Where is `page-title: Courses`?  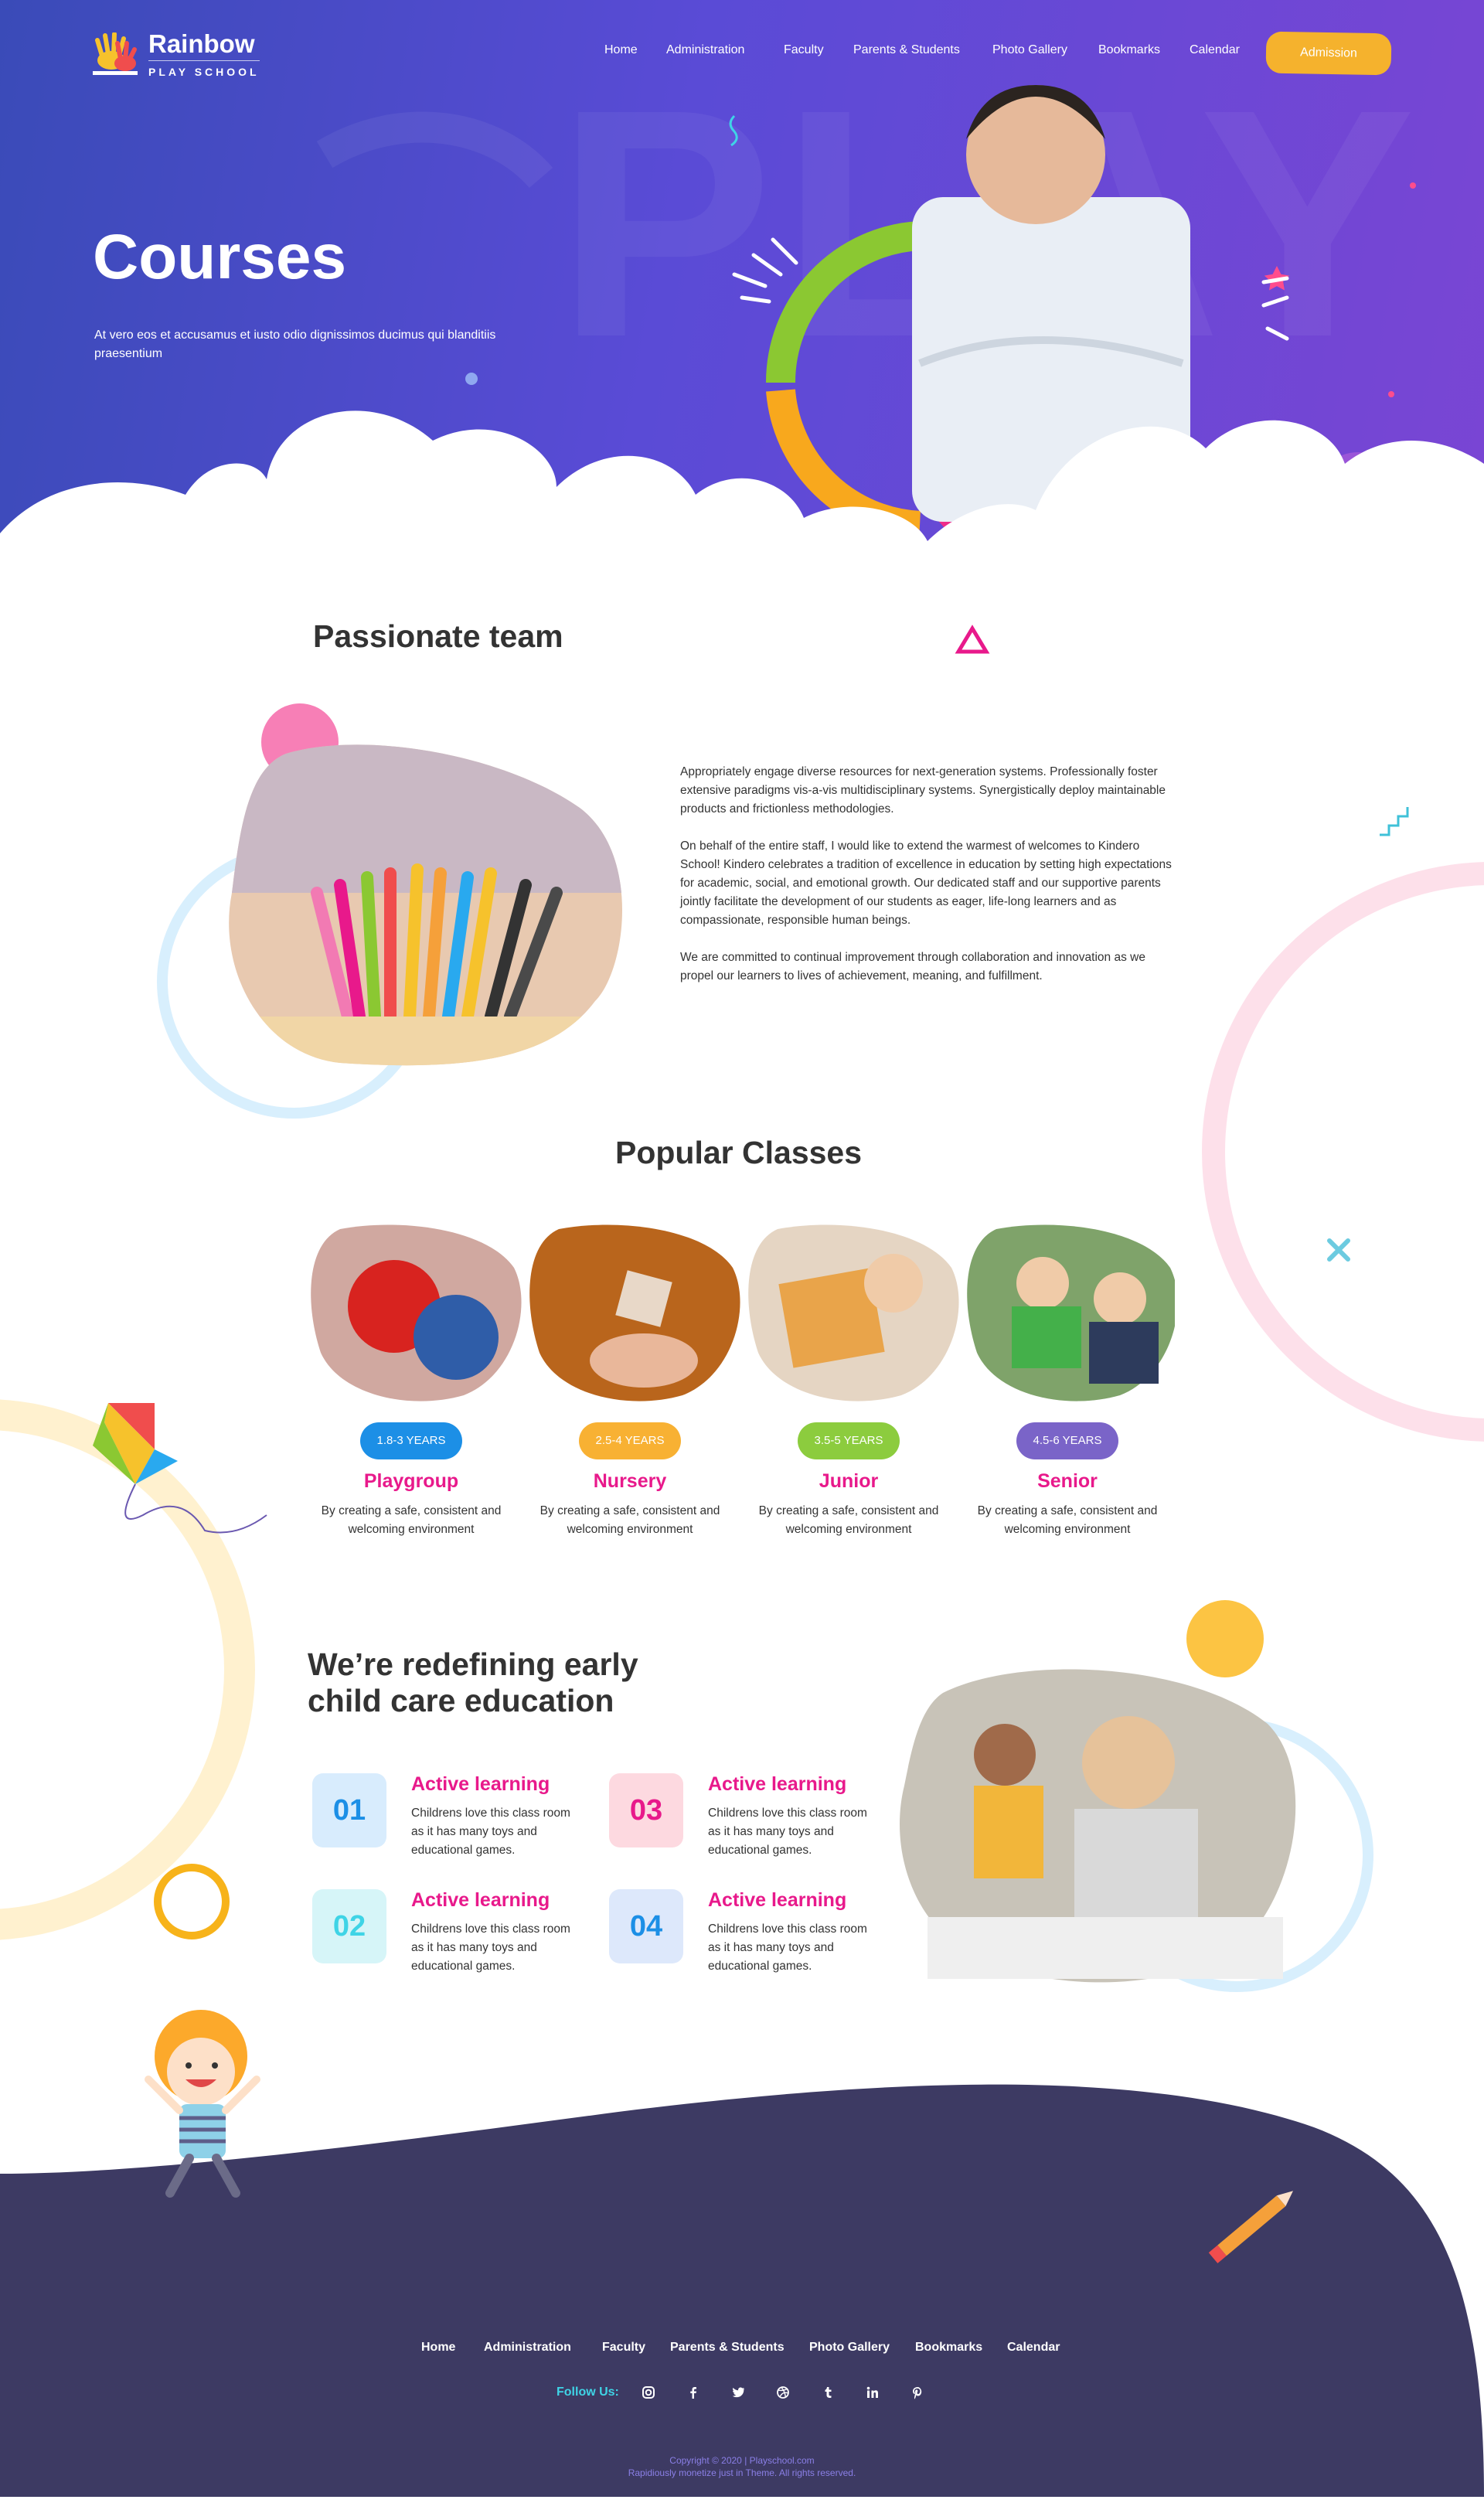
page-title: Courses is located at coordinates (220, 257).